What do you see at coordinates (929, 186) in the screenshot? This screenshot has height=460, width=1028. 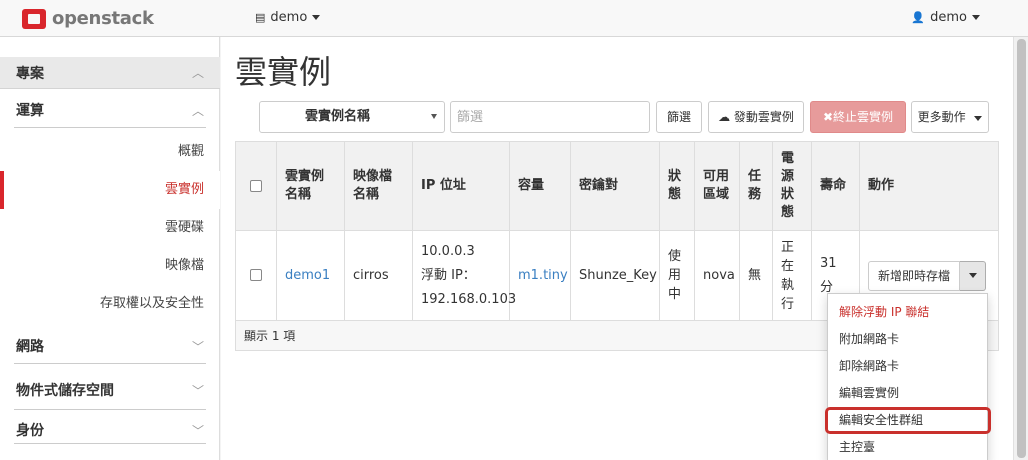 I see `column-header-actions: 動作` at bounding box center [929, 186].